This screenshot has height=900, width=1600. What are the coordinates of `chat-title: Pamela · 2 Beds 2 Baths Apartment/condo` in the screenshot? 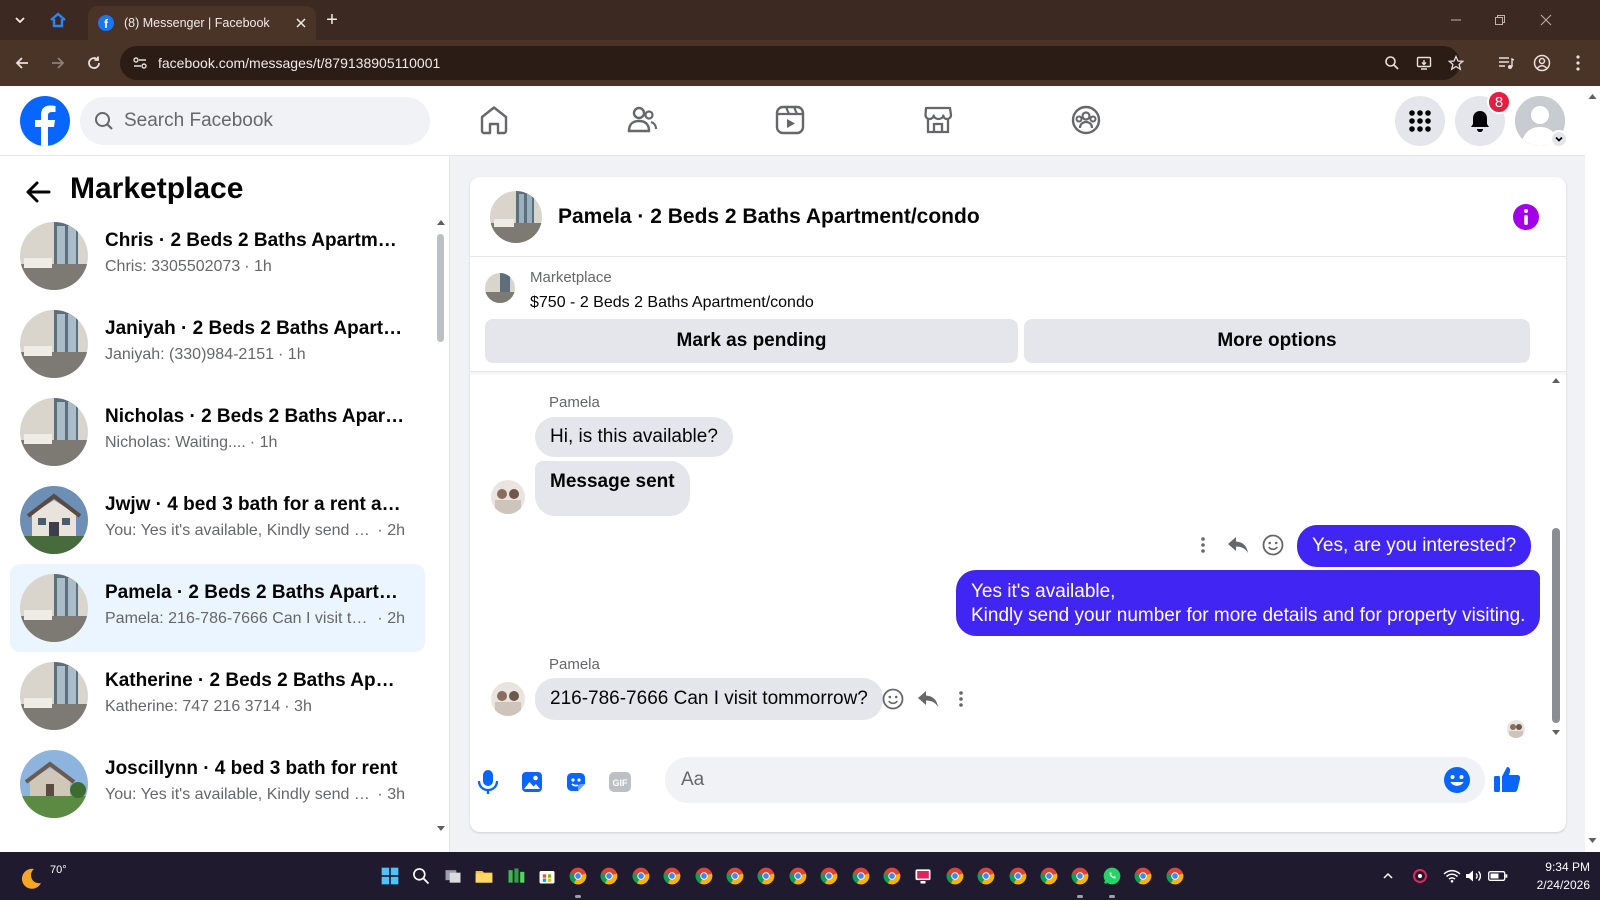 It's located at (769, 217).